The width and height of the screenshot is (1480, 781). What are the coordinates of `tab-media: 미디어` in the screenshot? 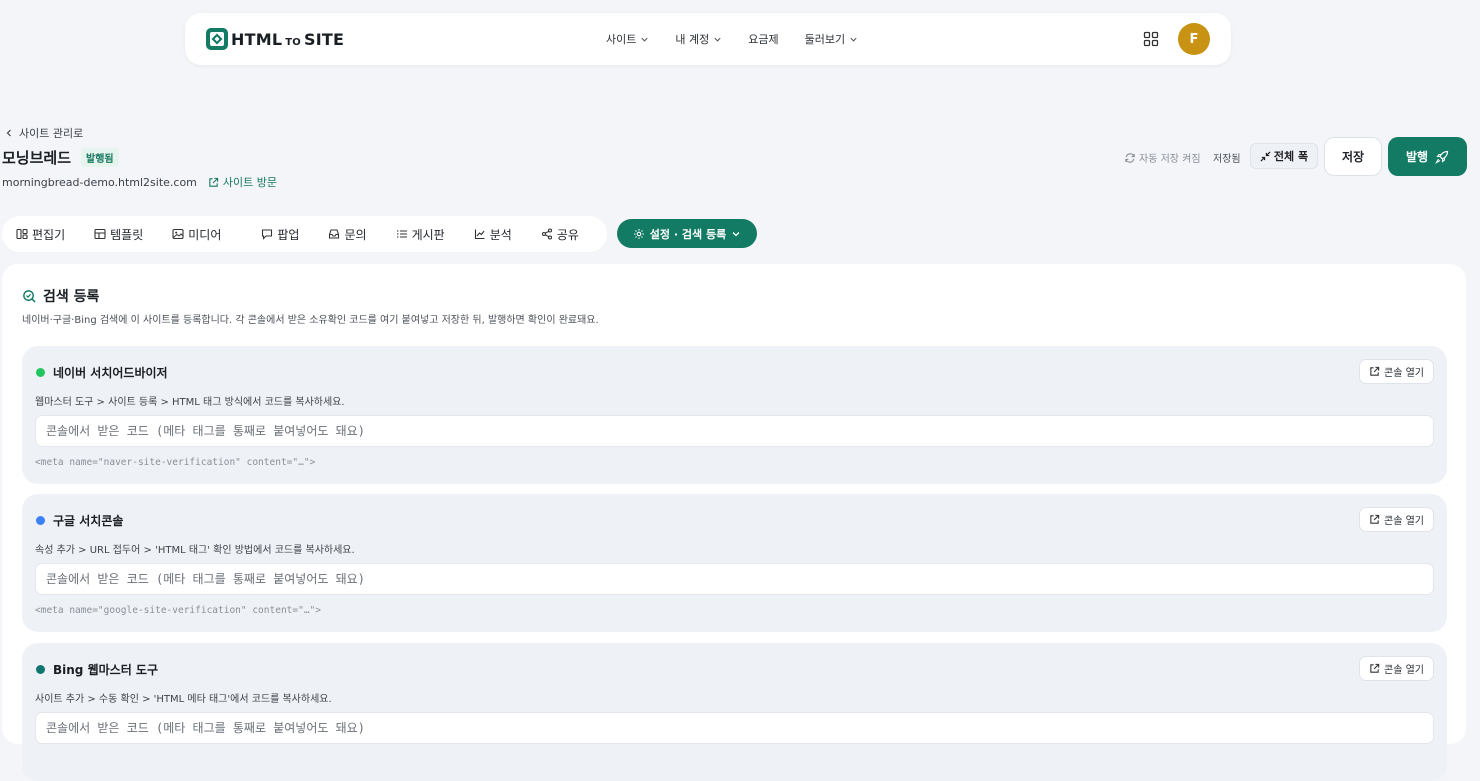 It's located at (196, 234).